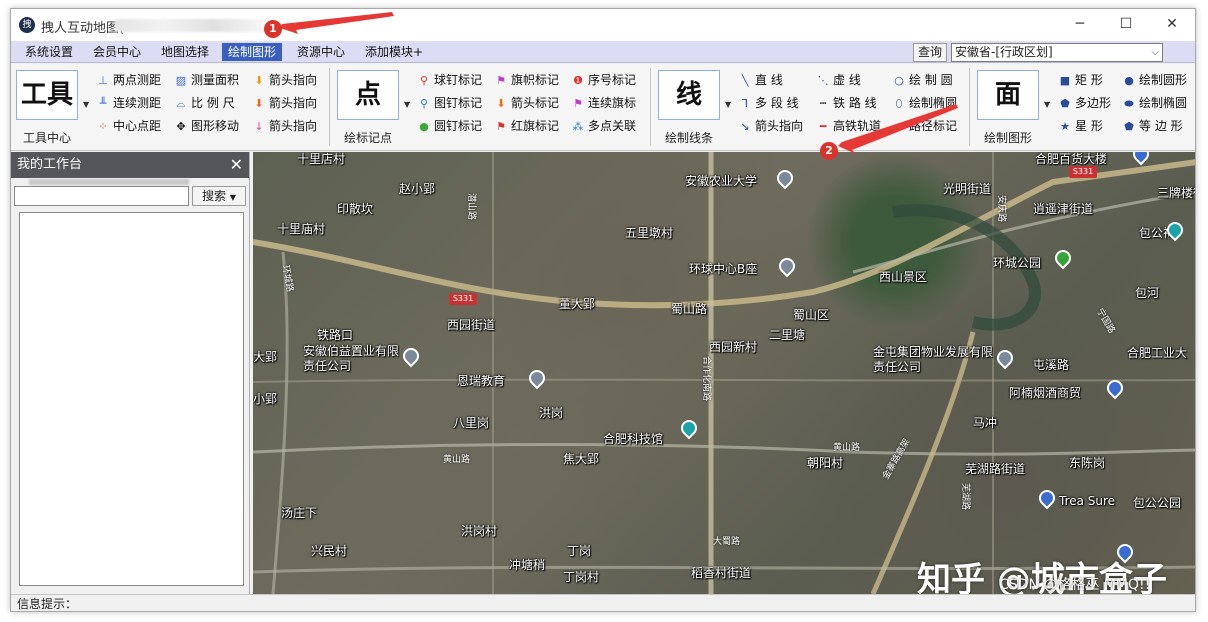  Describe the element at coordinates (689, 309) in the screenshot. I see `map-label: 蜀山路` at that location.